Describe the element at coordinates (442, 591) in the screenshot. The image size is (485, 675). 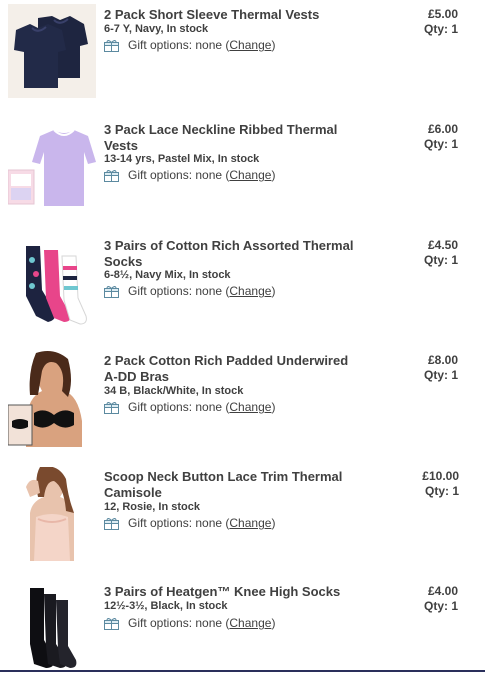
I see `price: £4.00` at that location.